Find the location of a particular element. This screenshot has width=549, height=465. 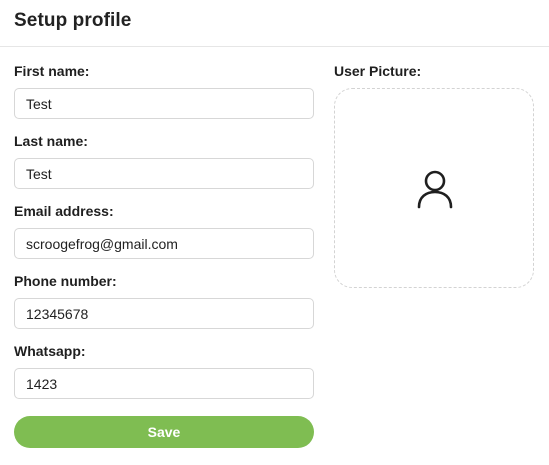

phone-label: Phone number: is located at coordinates (65, 281).